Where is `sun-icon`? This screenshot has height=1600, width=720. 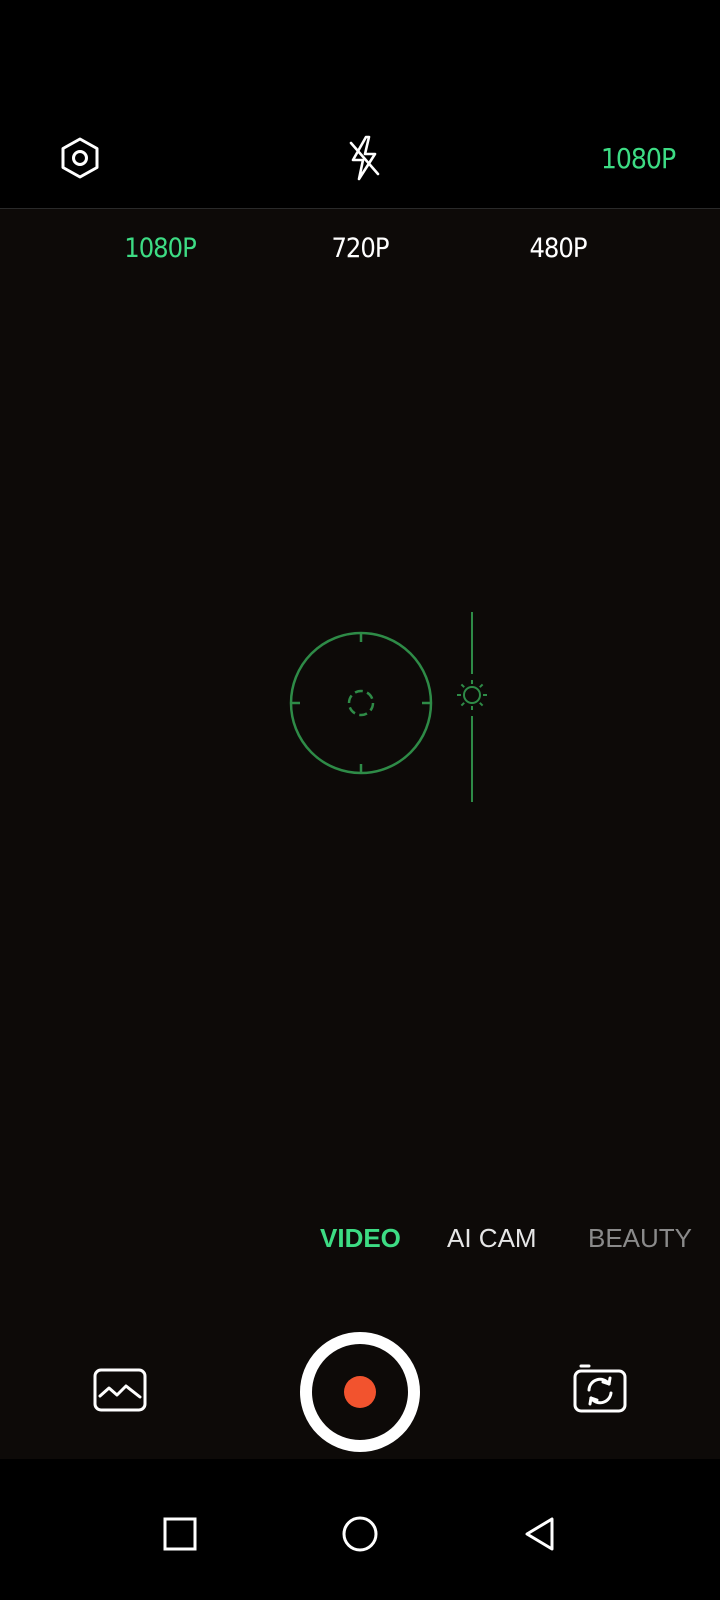 sun-icon is located at coordinates (472, 695).